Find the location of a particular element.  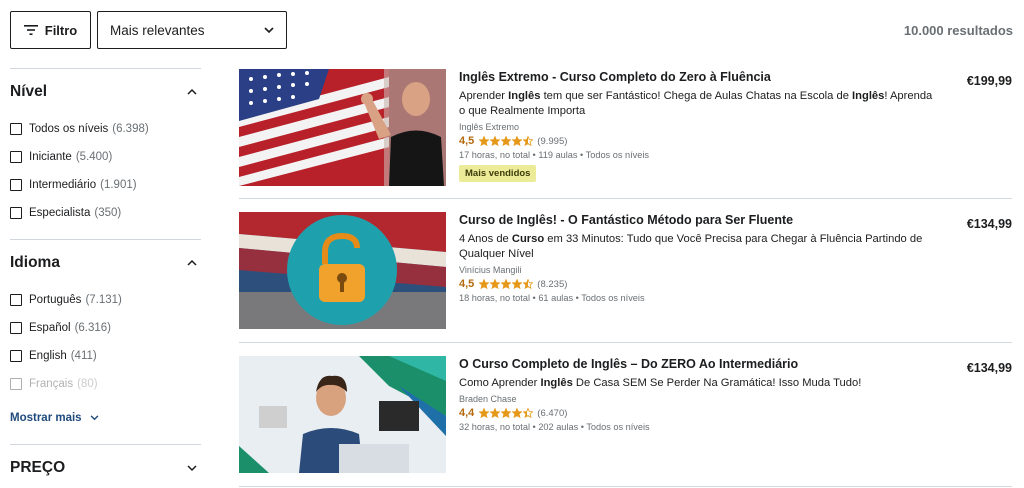

rating-value: 4,4 is located at coordinates (467, 413).